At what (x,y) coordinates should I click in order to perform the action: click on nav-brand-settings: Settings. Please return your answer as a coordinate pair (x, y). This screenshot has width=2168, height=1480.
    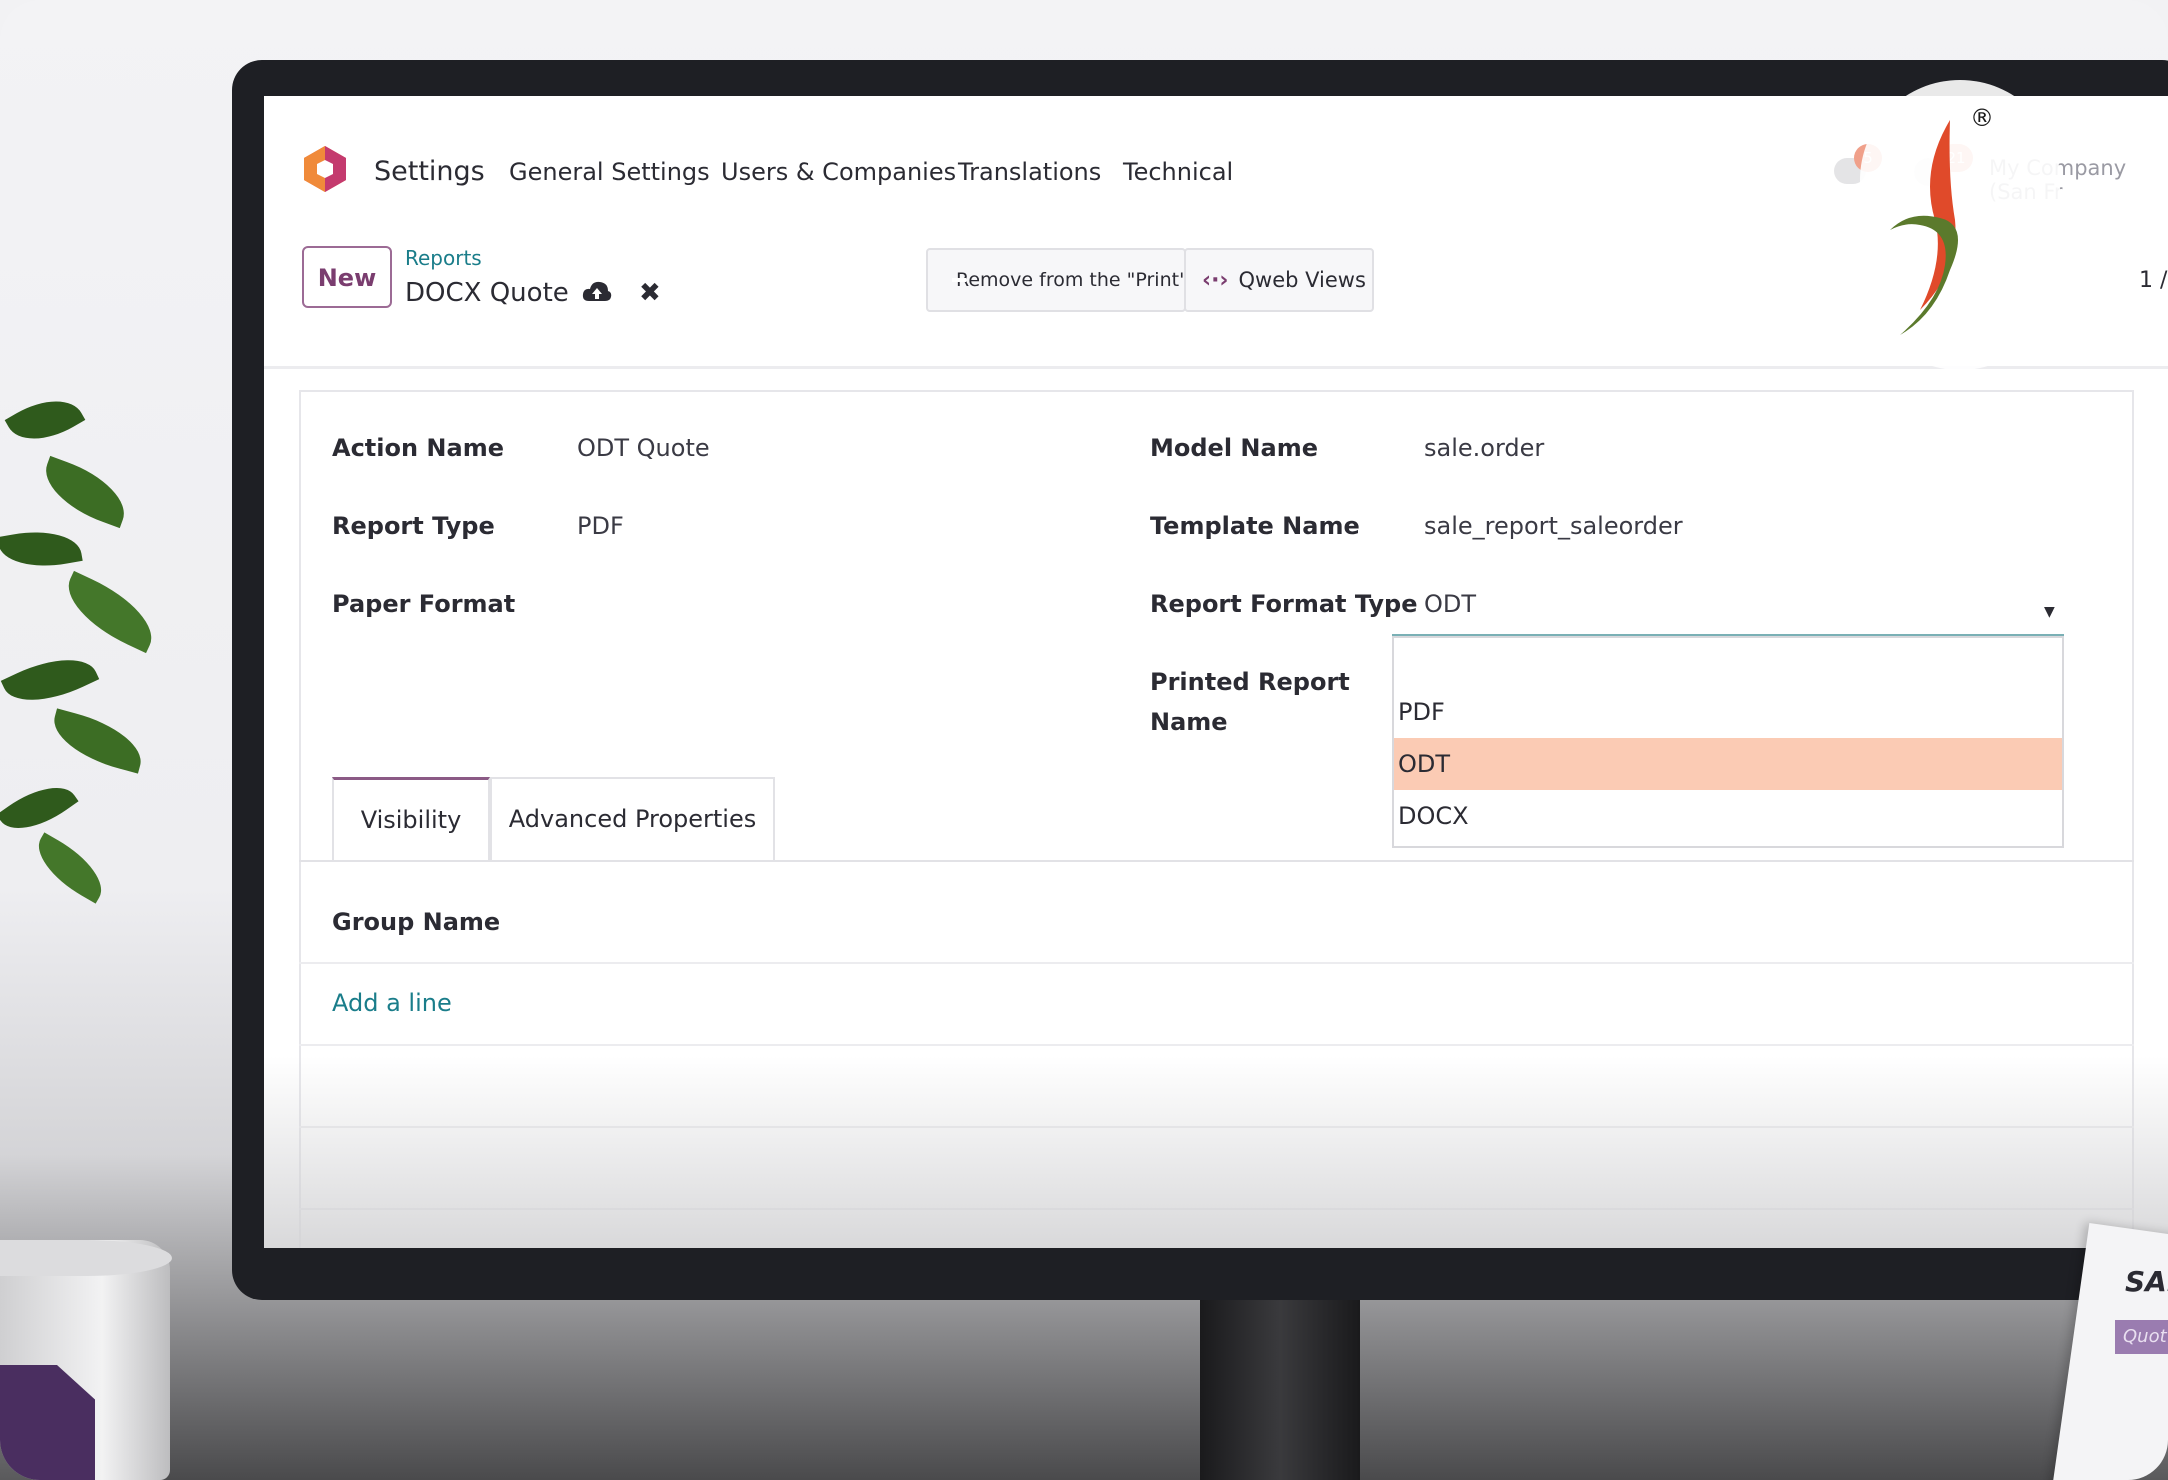
    Looking at the image, I should click on (429, 171).